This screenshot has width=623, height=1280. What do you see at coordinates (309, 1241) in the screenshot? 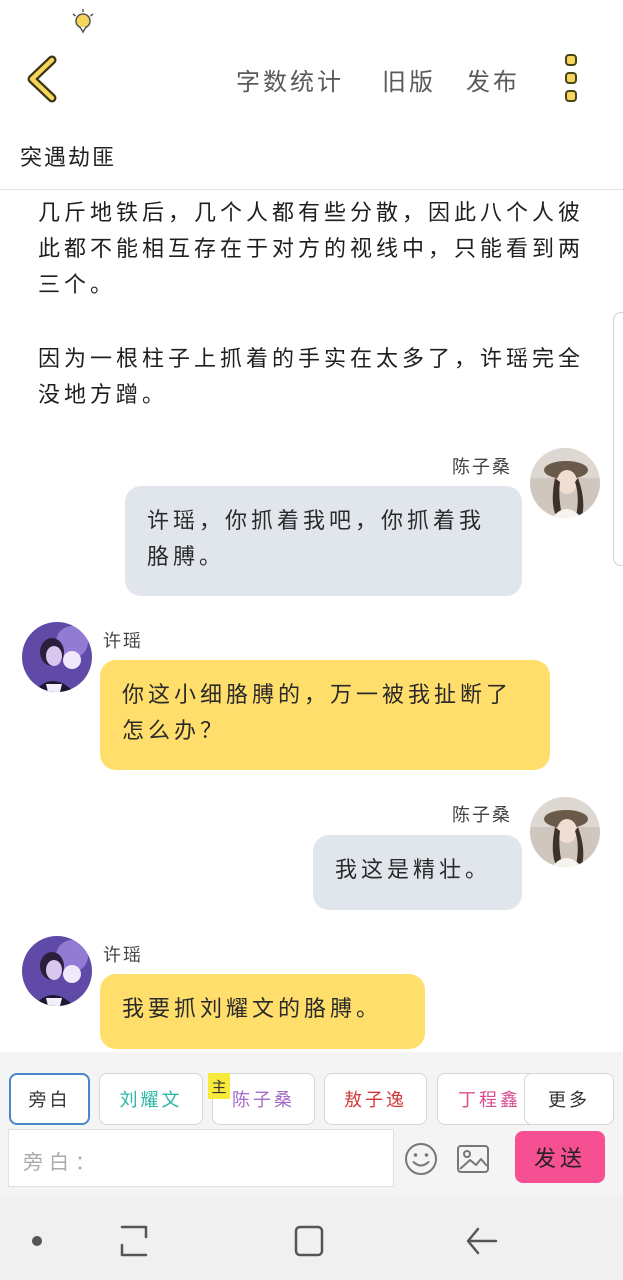
I see `home-icon` at bounding box center [309, 1241].